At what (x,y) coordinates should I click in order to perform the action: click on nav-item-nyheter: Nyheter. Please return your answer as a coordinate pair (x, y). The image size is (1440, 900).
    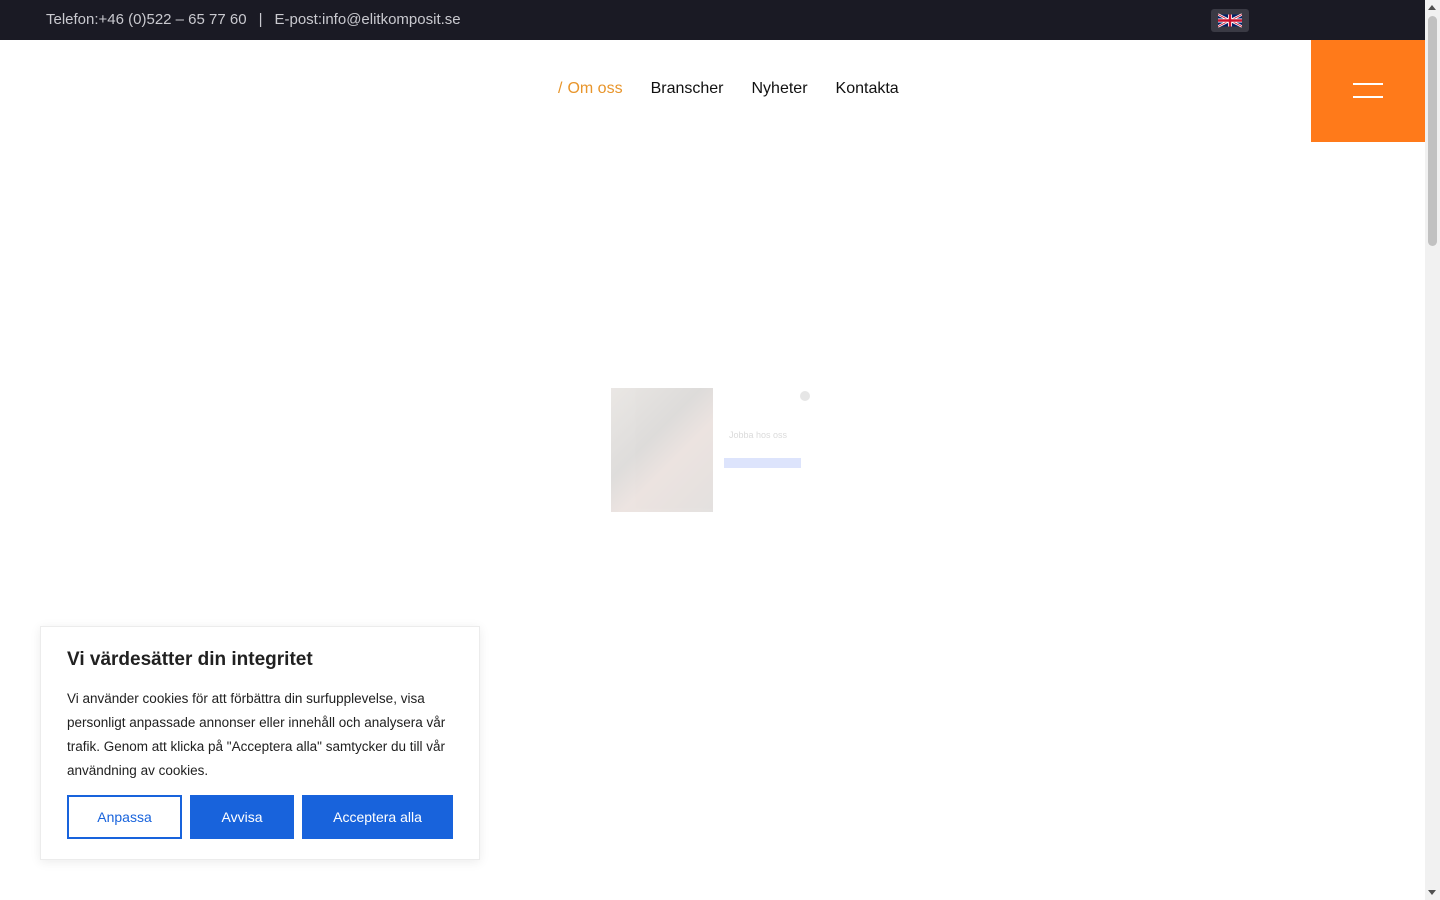
    Looking at the image, I should click on (780, 89).